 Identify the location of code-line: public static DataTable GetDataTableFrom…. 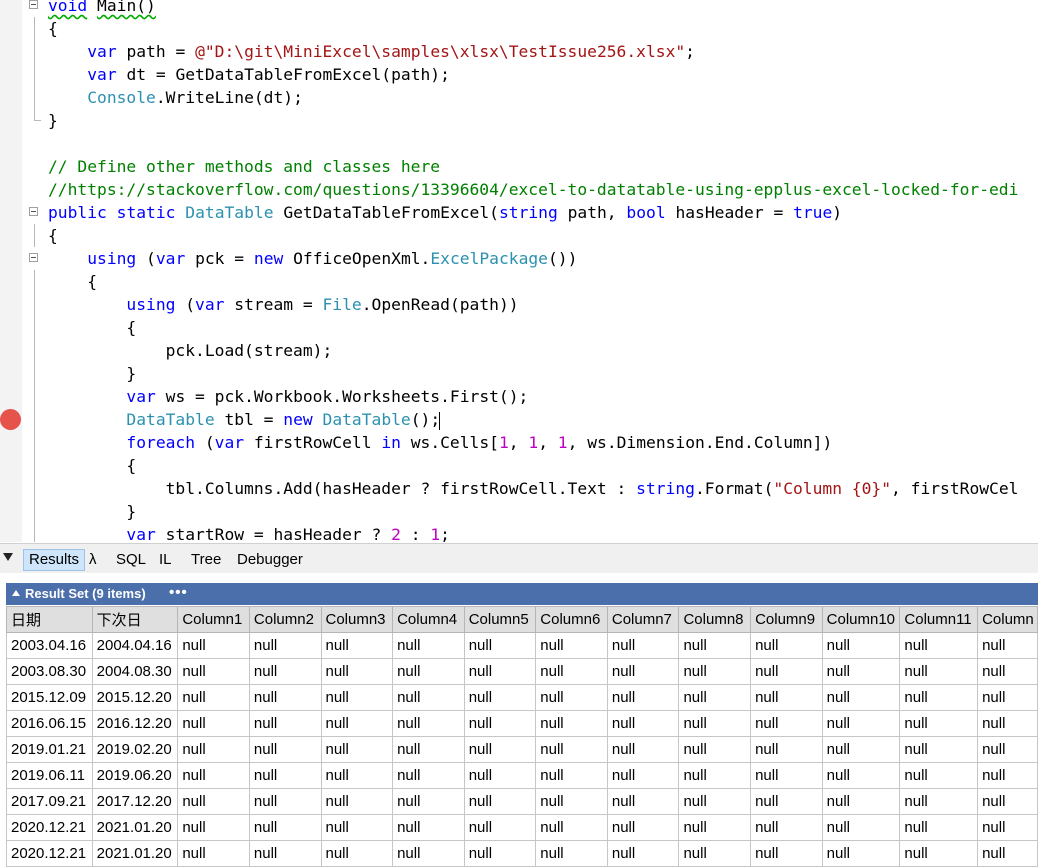
(519, 212).